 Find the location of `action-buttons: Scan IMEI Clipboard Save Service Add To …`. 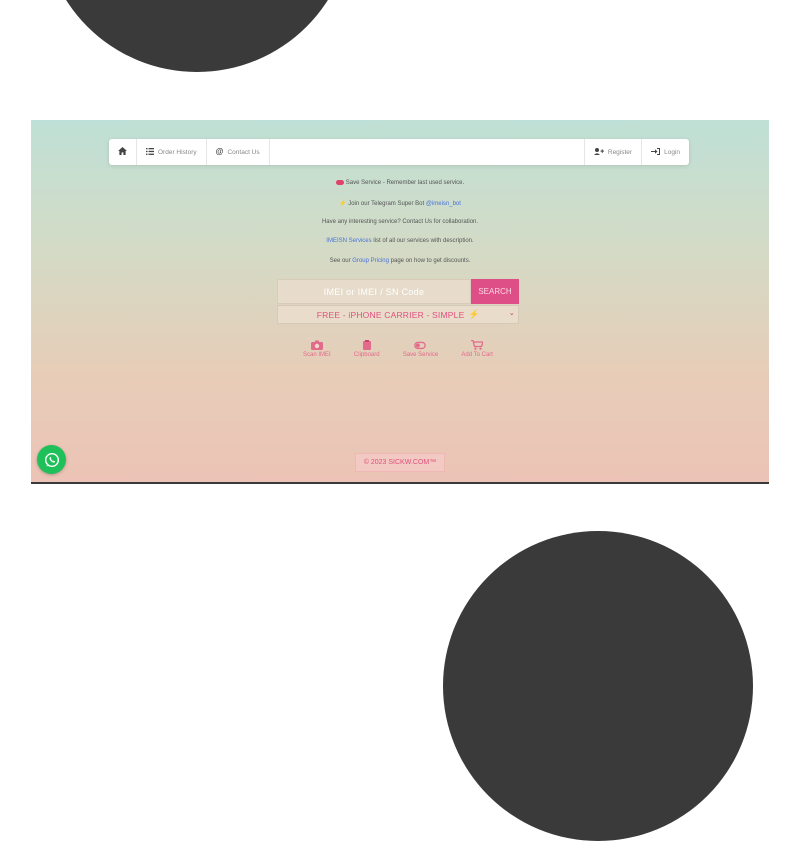

action-buttons: Scan IMEI Clipboard Save Service Add To … is located at coordinates (398, 349).